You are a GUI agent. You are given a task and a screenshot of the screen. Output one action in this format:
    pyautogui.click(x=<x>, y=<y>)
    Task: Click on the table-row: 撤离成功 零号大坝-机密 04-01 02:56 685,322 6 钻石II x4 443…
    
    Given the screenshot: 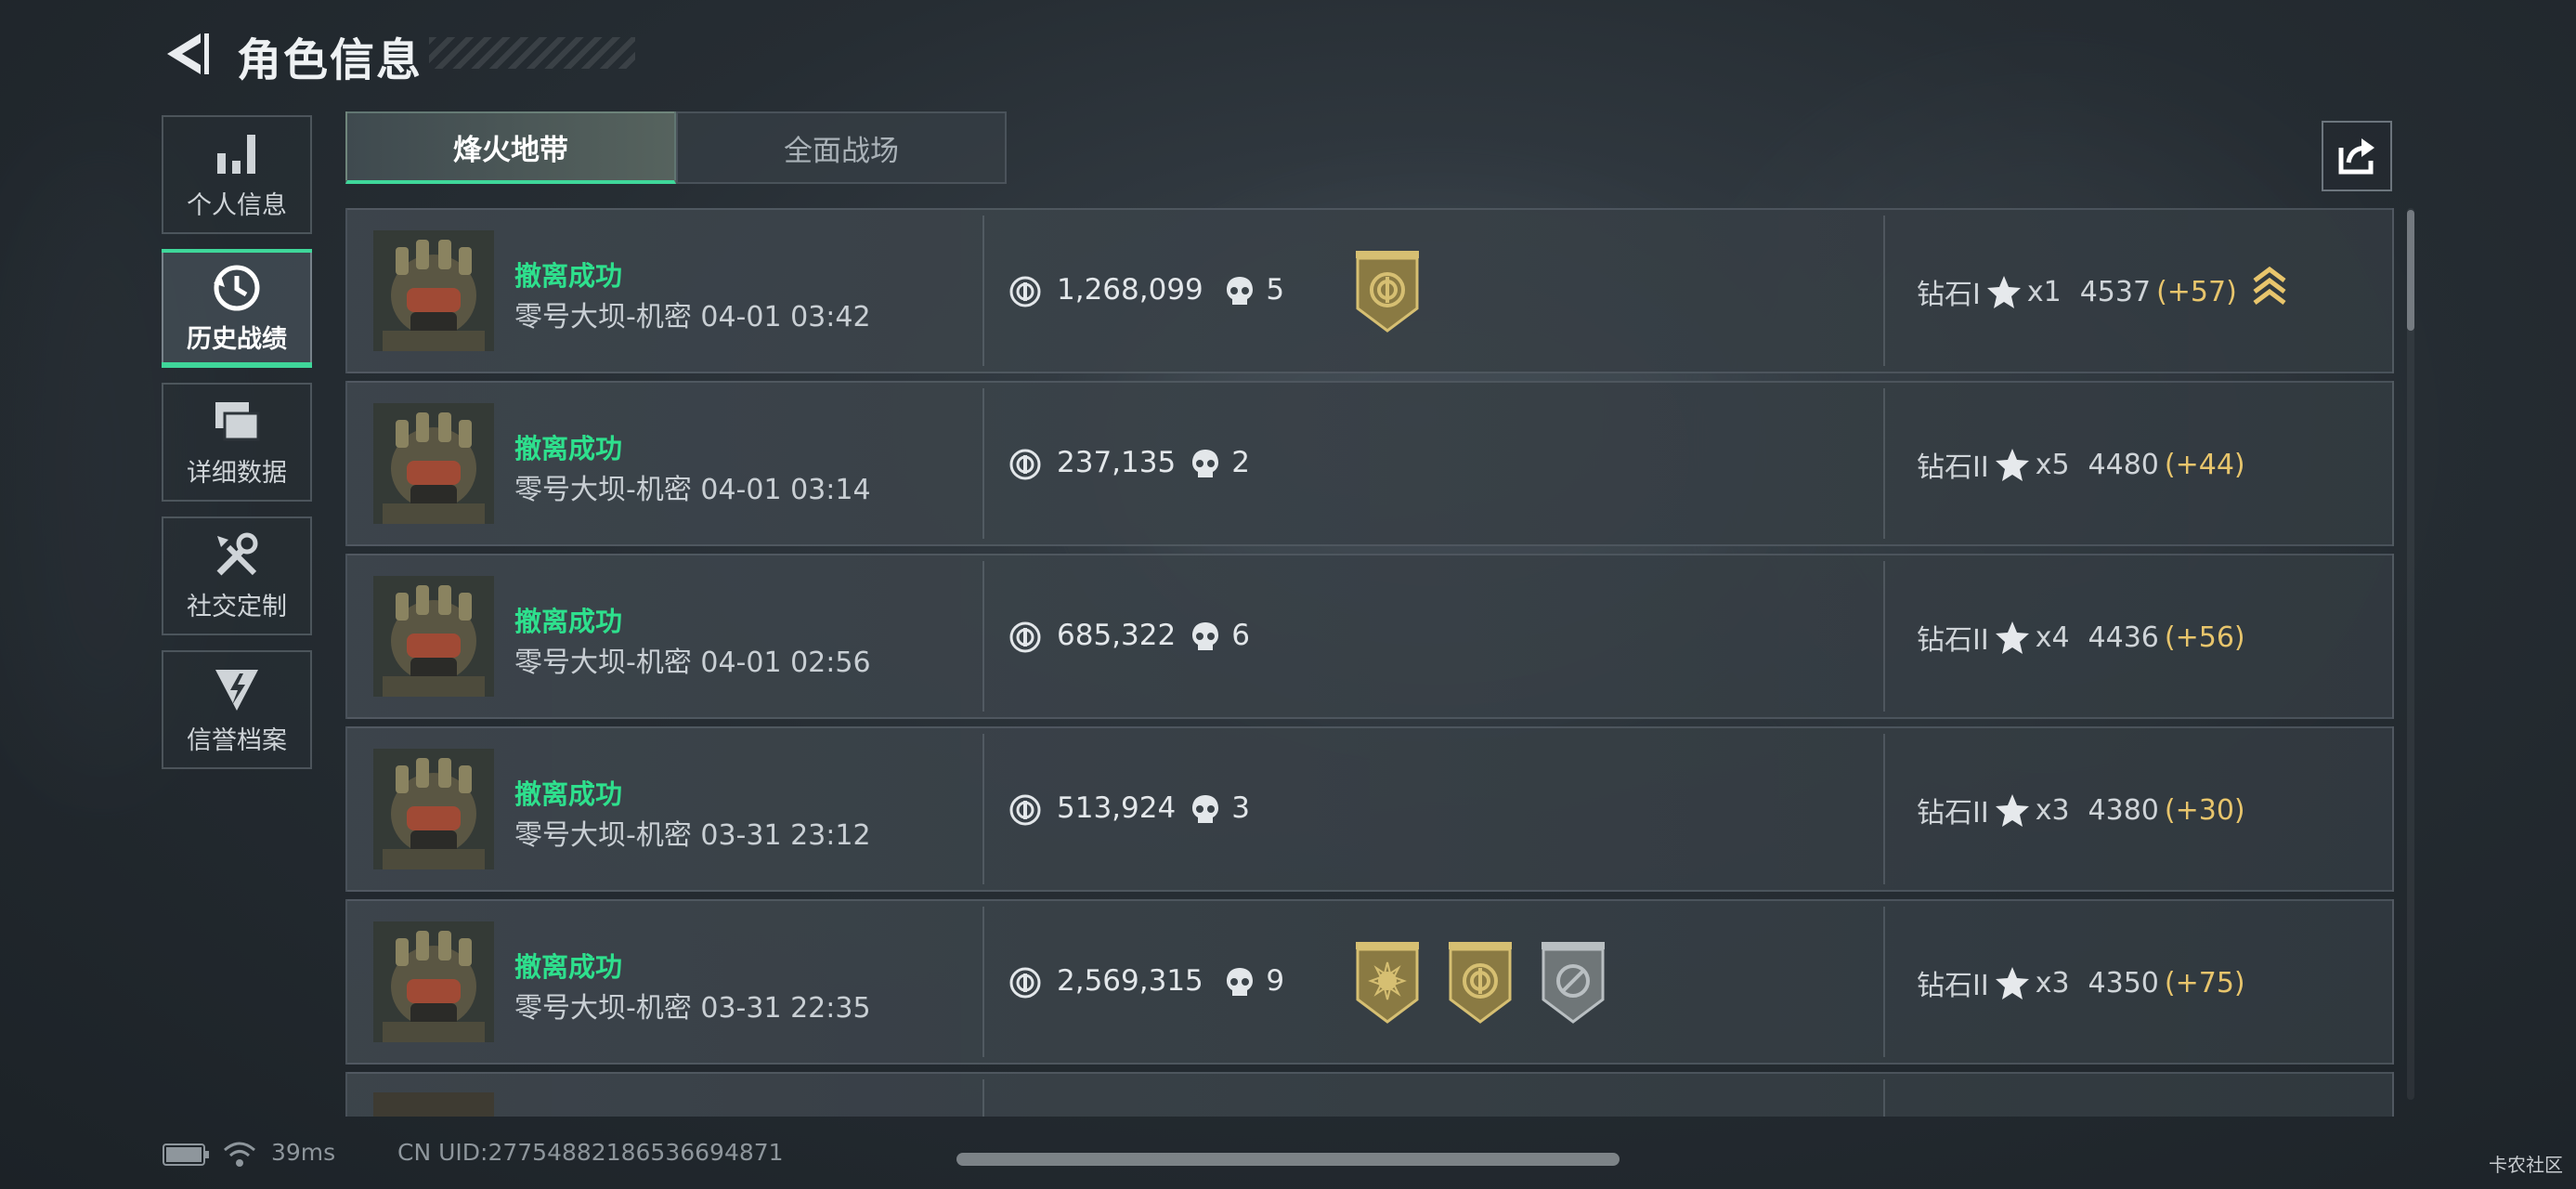 What is the action you would take?
    pyautogui.click(x=1369, y=636)
    